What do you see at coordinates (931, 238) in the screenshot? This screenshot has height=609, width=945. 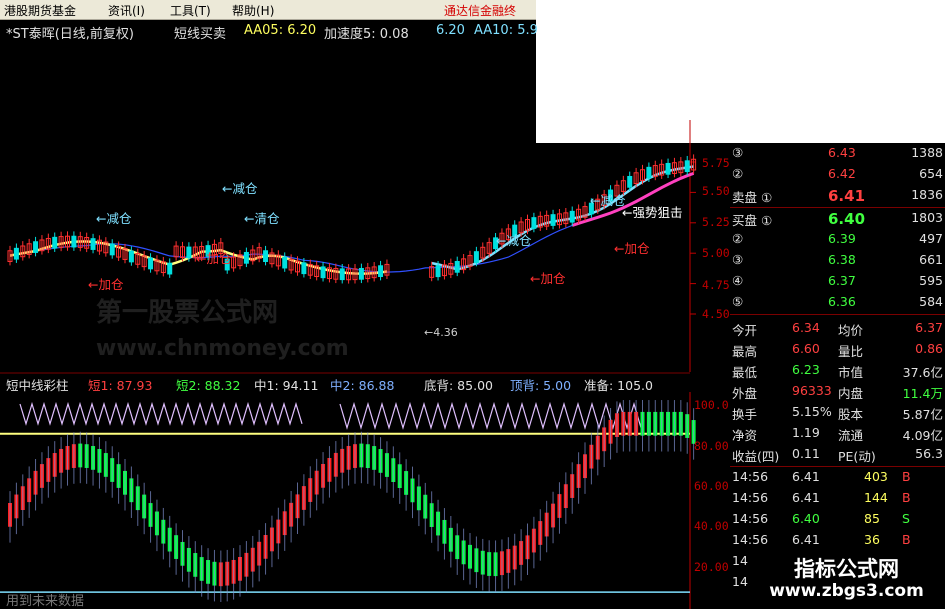 I see `bid-volume: 497` at bounding box center [931, 238].